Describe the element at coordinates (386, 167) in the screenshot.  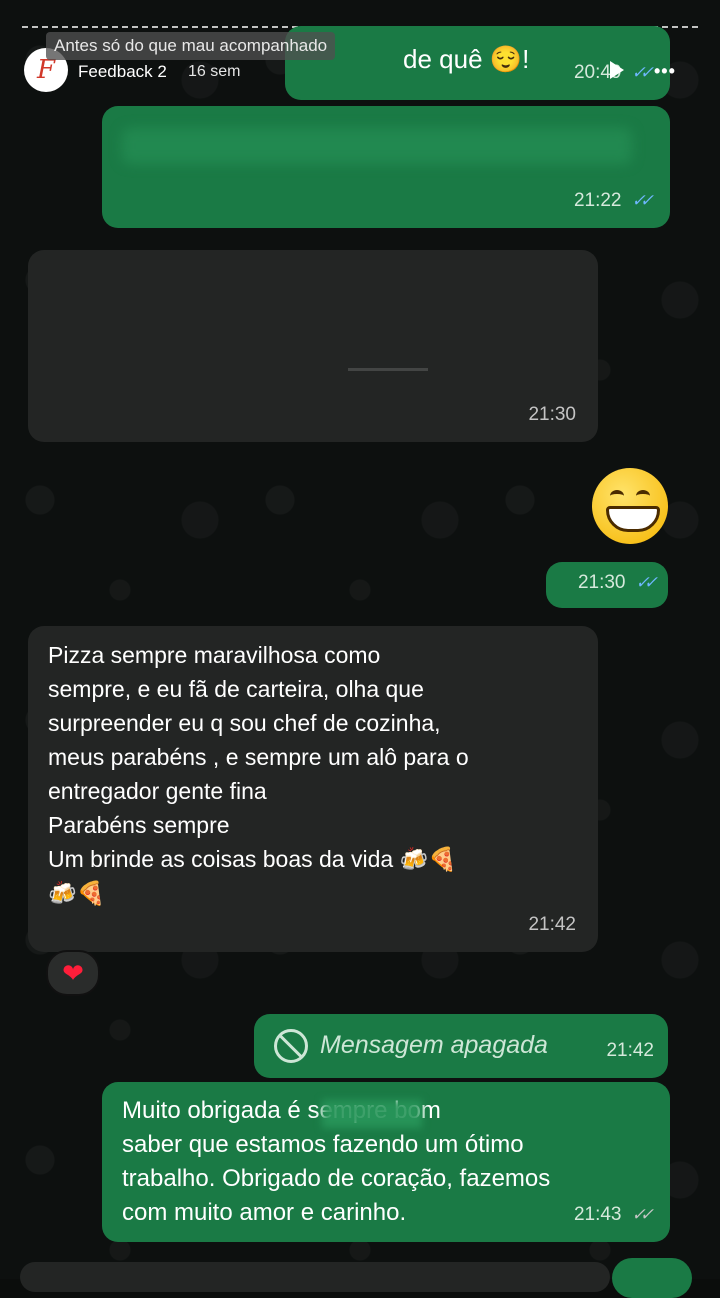
I see `message-bubble-sent: 21:22 ✓✓` at that location.